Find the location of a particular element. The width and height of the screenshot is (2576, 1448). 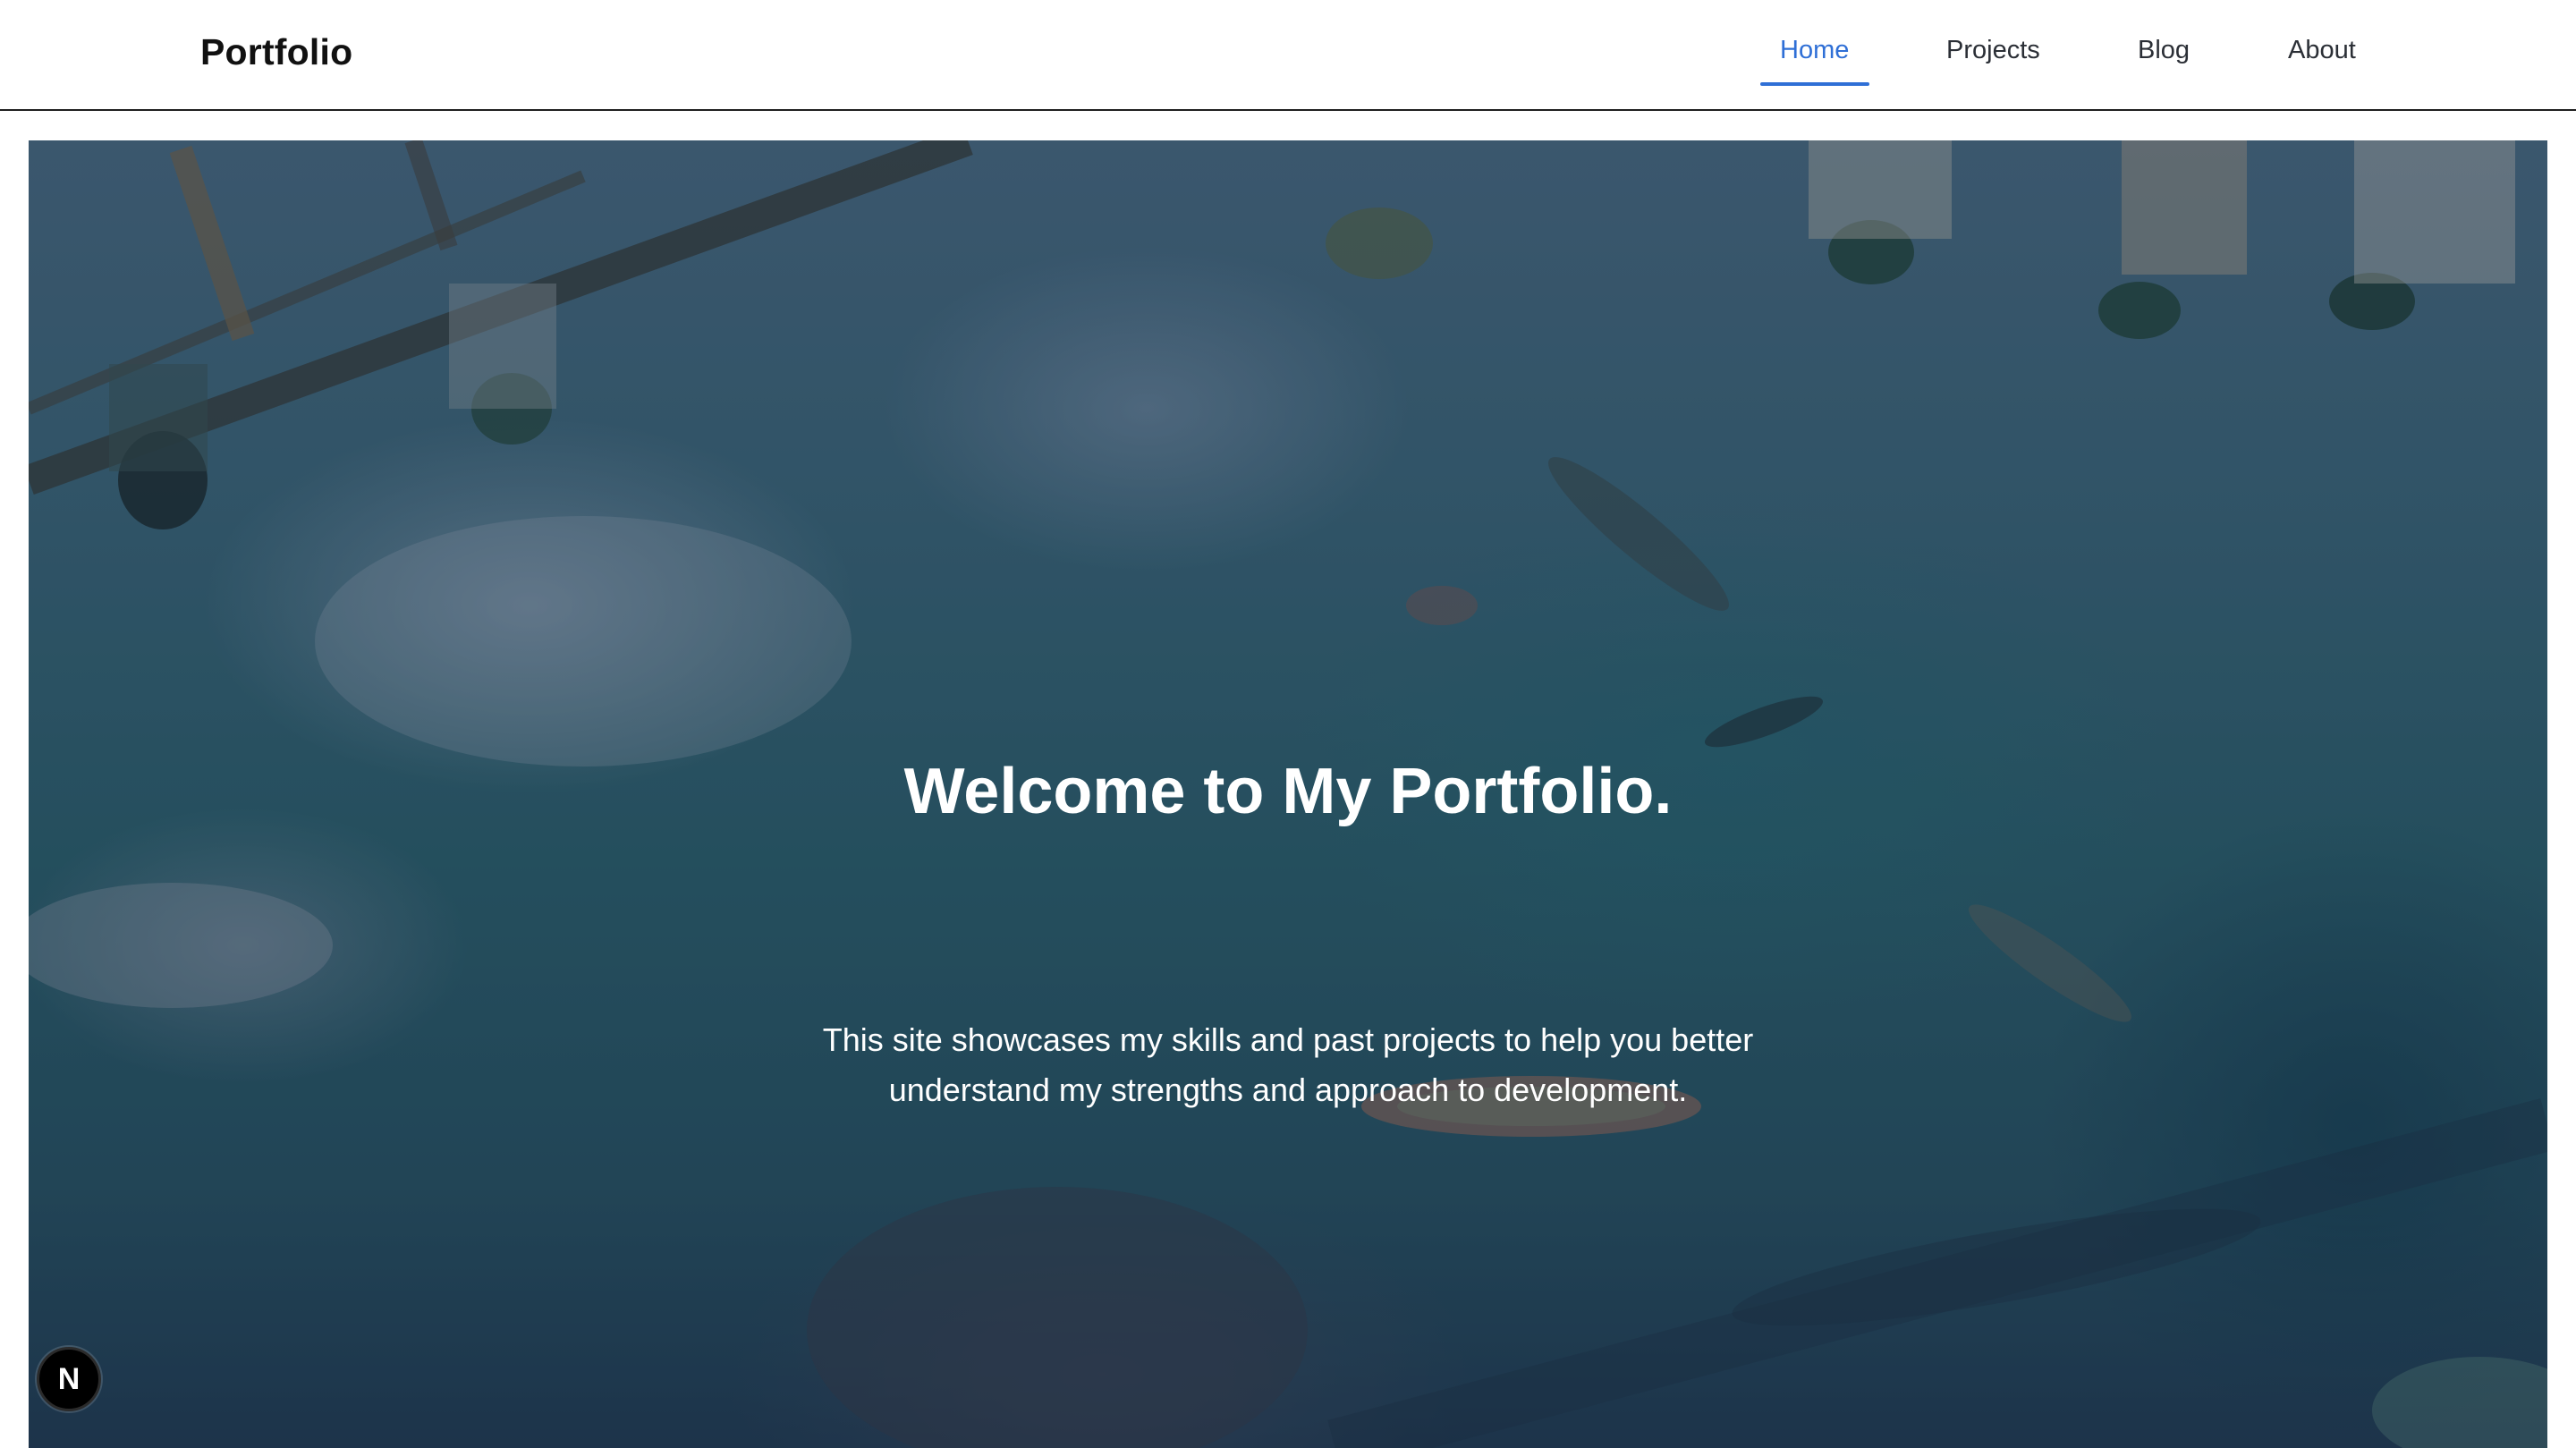

active-nav-indicator is located at coordinates (1814, 84).